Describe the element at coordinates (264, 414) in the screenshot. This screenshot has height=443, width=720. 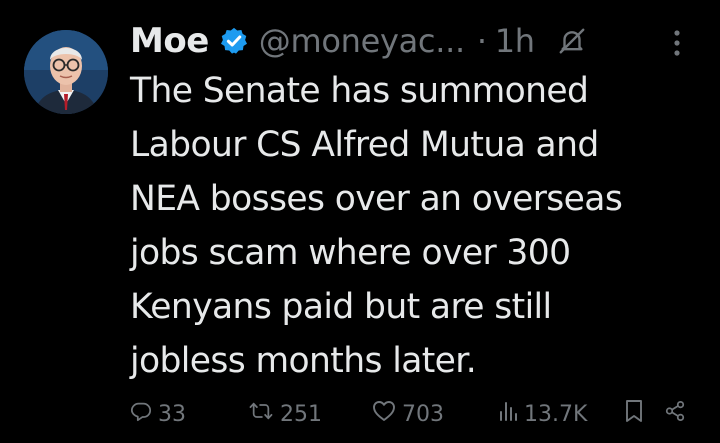
I see `repost-icon` at that location.